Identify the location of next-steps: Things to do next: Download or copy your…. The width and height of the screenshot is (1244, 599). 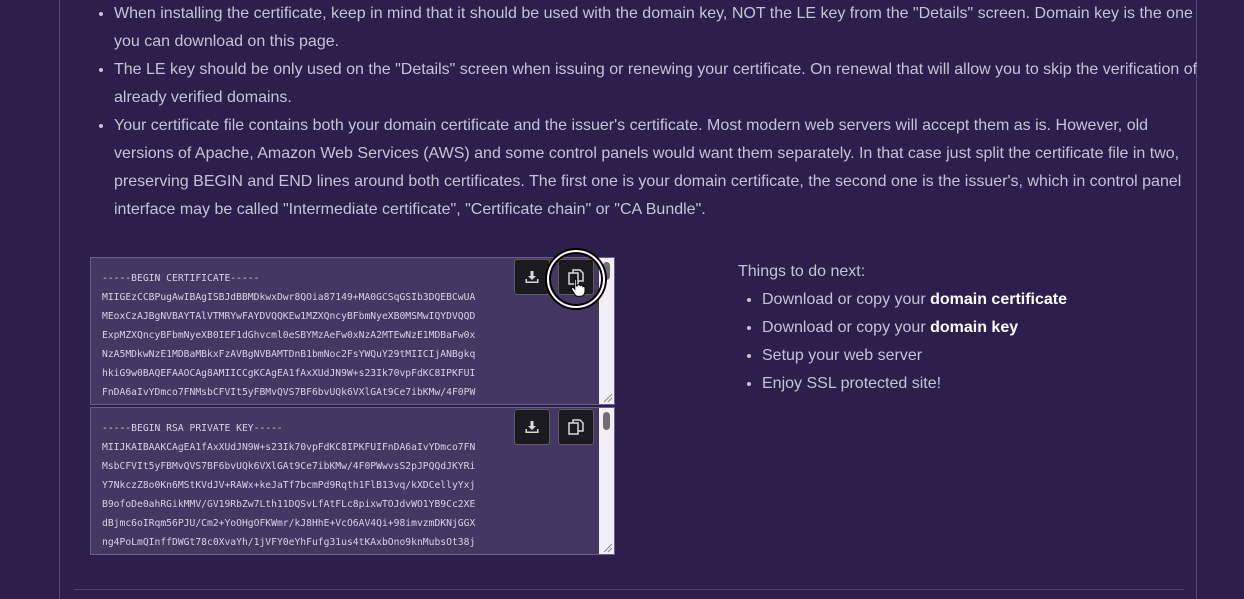
(948, 328).